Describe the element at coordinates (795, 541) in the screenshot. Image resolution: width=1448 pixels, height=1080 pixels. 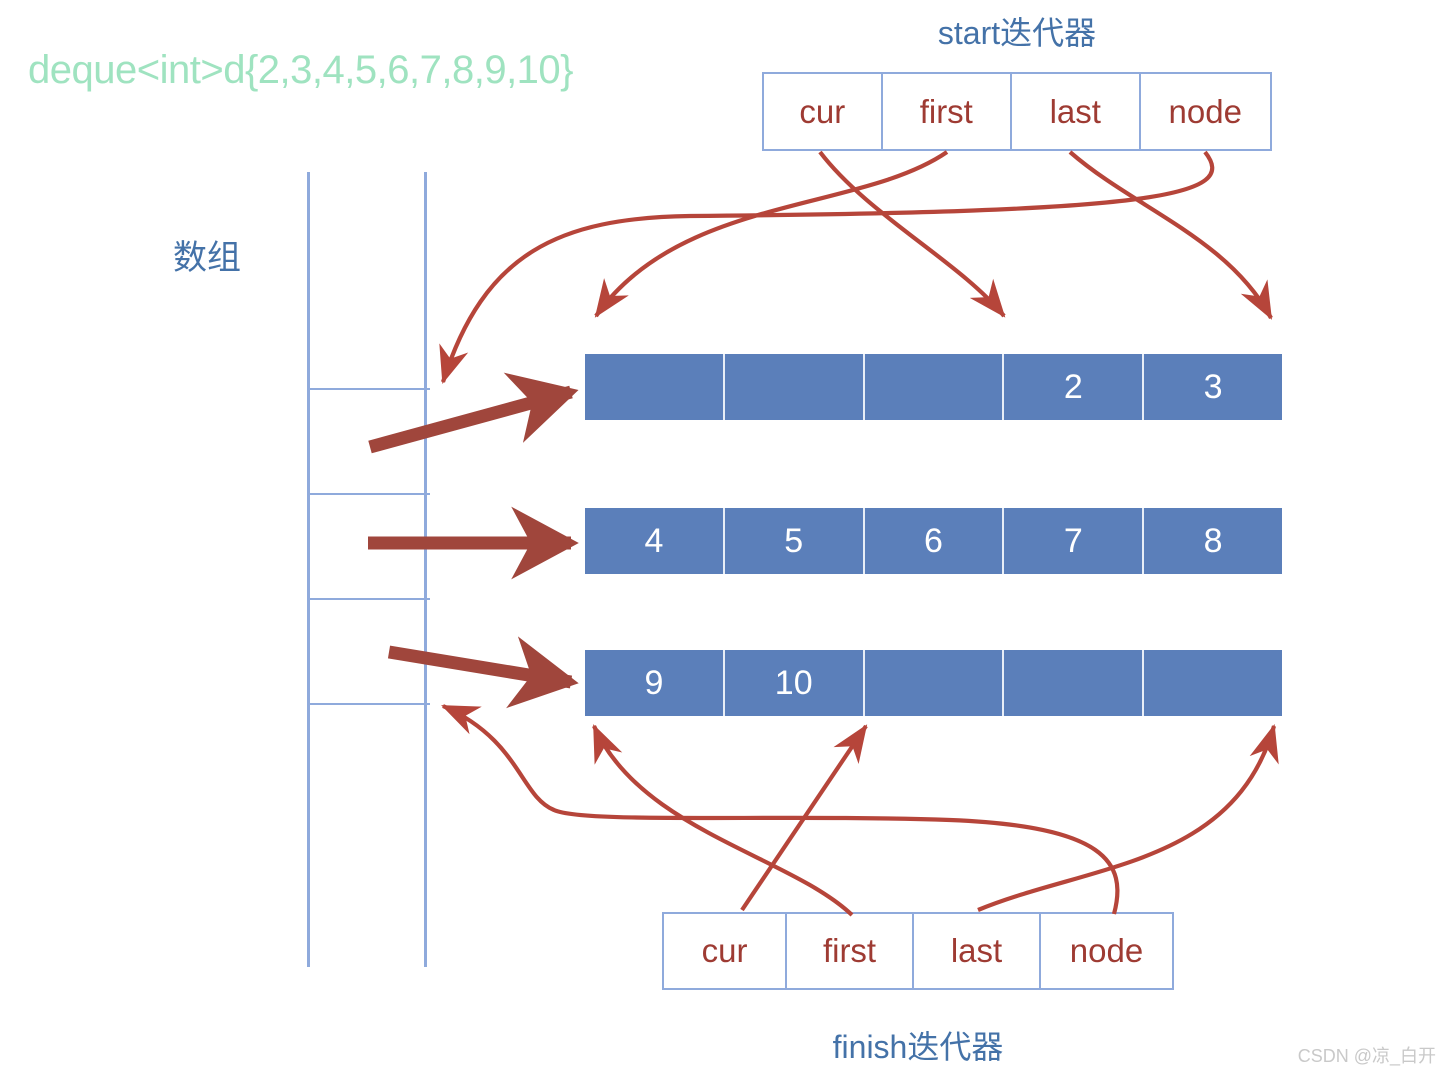
I see `buffer-2-cell-1: 5` at that location.